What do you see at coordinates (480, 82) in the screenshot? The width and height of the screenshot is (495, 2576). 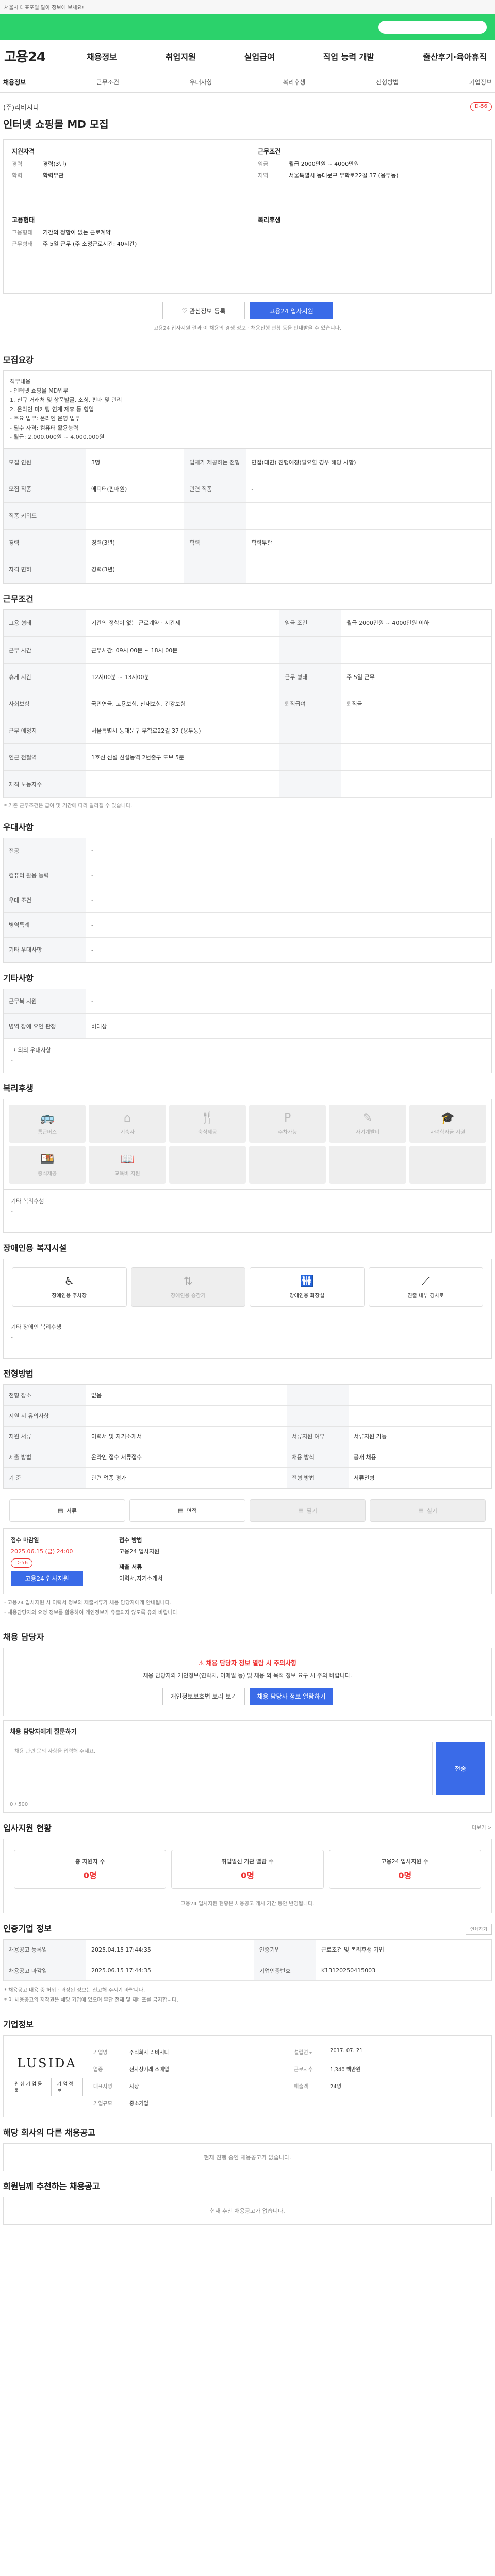 I see `tab-5: 기업정보` at bounding box center [480, 82].